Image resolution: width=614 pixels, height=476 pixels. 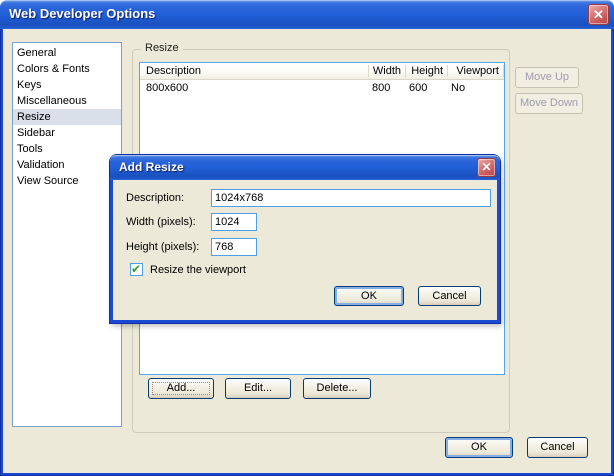 What do you see at coordinates (449, 296) in the screenshot?
I see `dialog-cancel-button: Cancel` at bounding box center [449, 296].